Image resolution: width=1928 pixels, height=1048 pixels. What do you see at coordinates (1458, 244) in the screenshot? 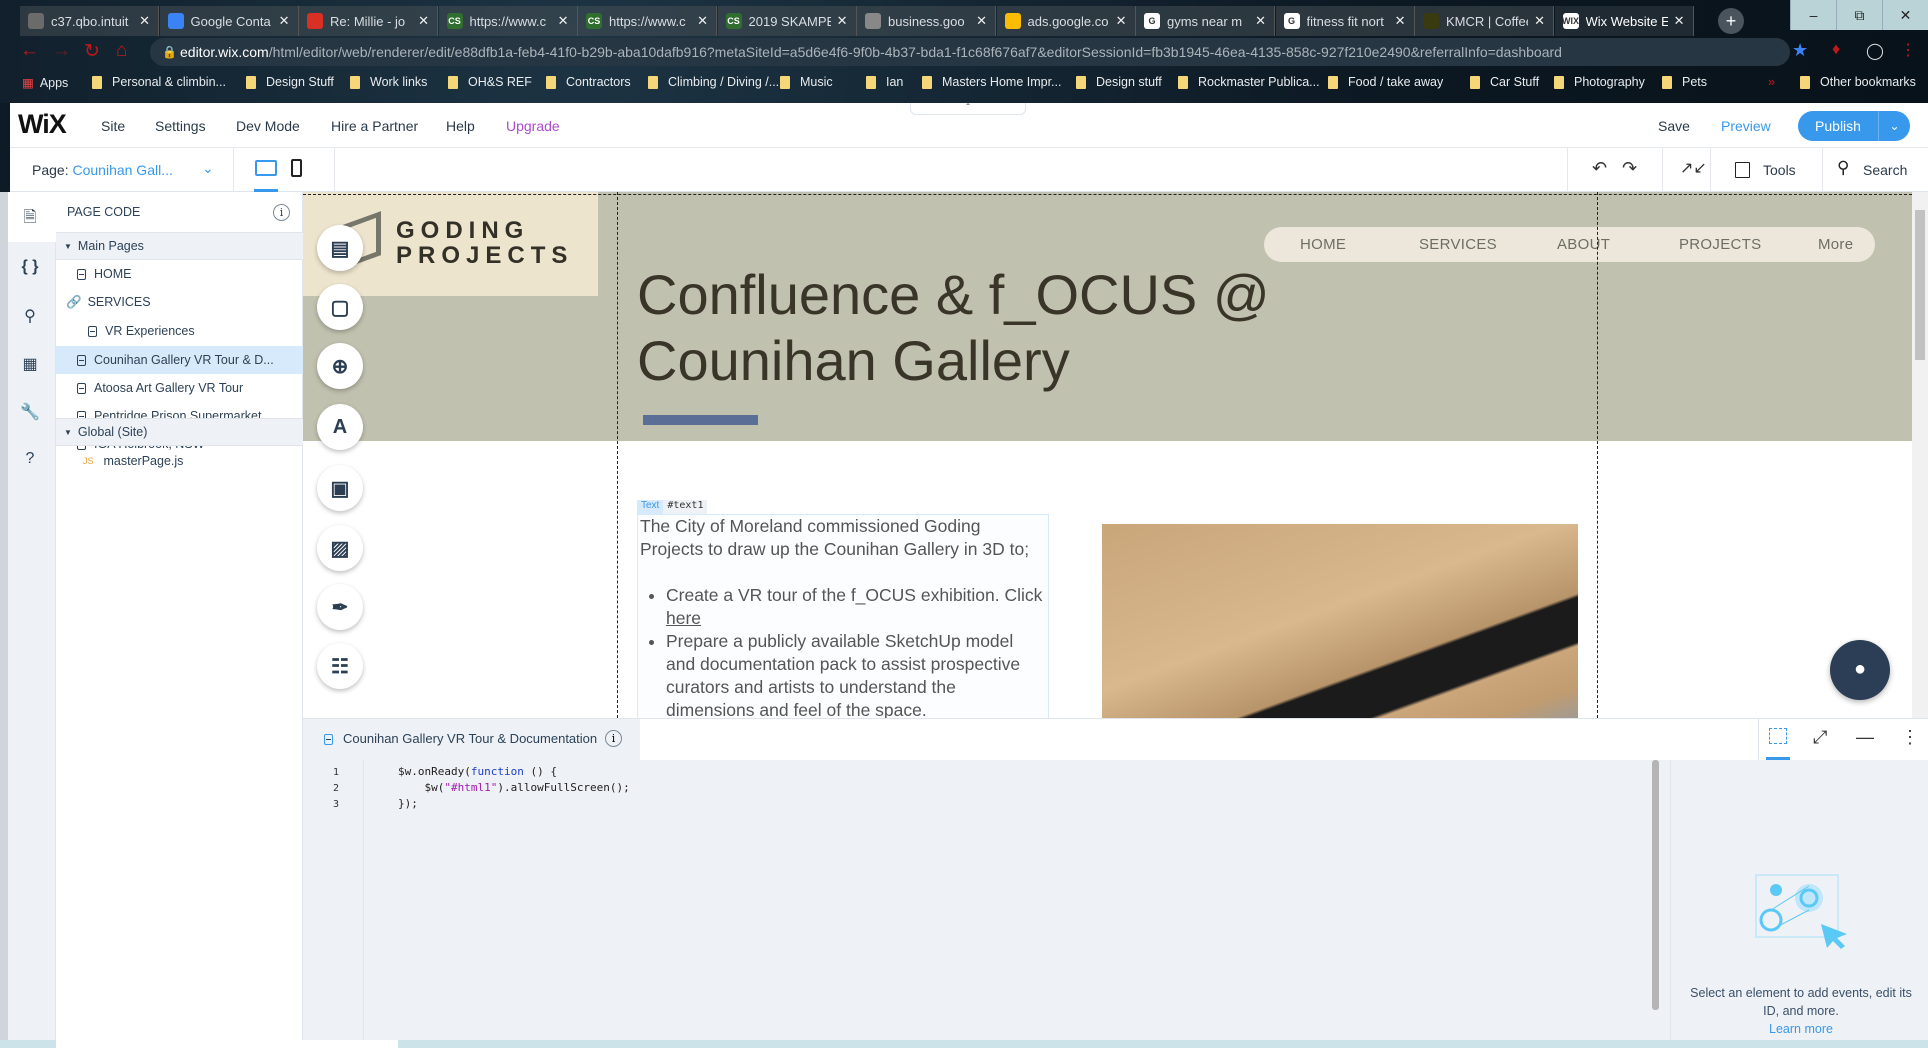
I see `site-nav-services: SERVICES` at bounding box center [1458, 244].